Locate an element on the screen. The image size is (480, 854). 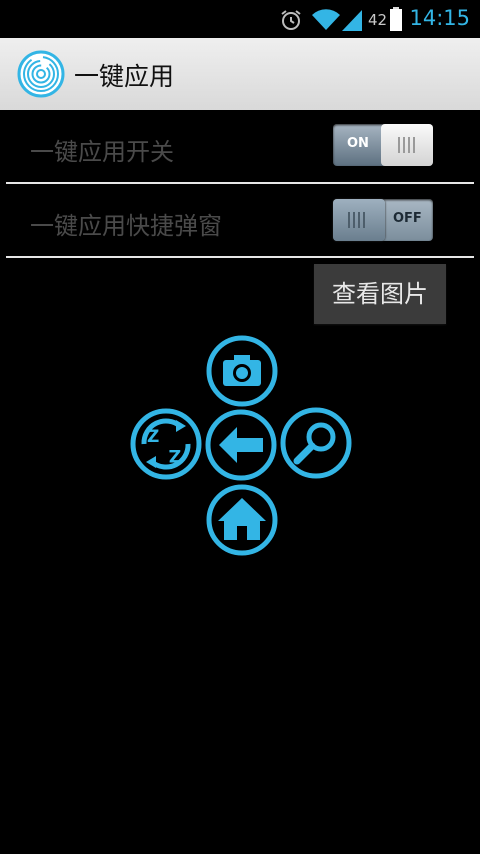
popup-toggle: OFF is located at coordinates (383, 220).